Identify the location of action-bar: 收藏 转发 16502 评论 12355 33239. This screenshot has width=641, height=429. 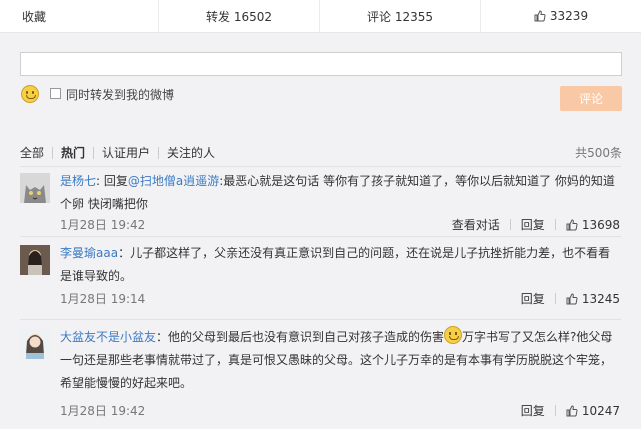
(320, 16).